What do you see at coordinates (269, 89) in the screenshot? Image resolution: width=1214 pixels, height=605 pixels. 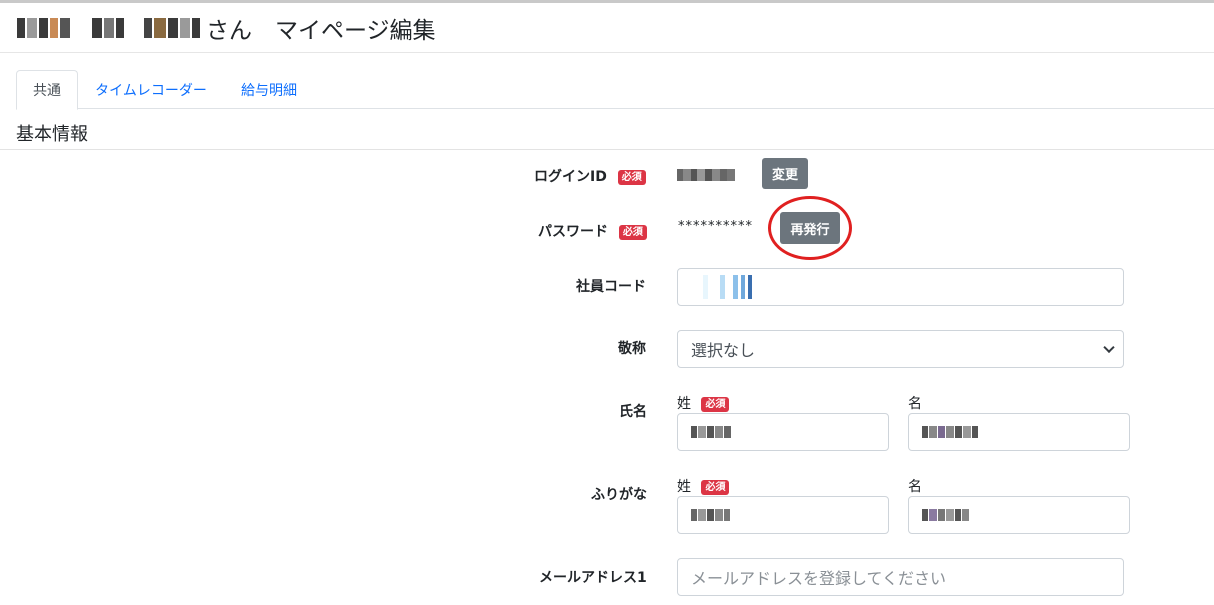 I see `tab-payslip: 給与明細` at bounding box center [269, 89].